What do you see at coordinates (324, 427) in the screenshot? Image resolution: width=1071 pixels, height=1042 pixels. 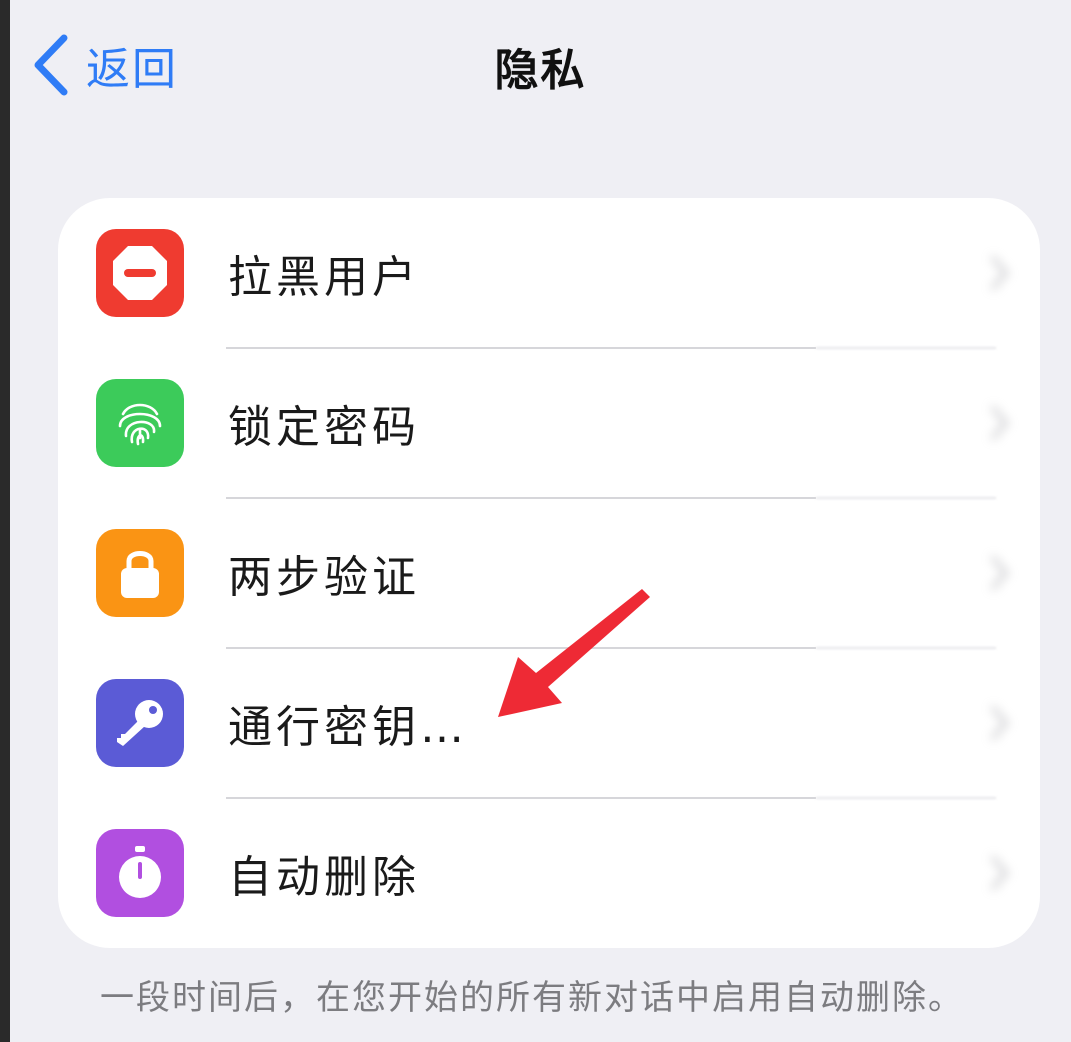 I see `row-label: 锁定密码` at bounding box center [324, 427].